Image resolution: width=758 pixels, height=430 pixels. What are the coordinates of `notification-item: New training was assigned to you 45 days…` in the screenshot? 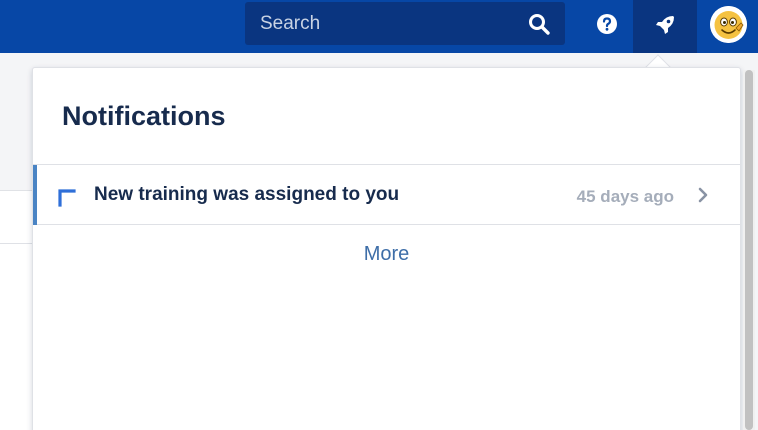 It's located at (386, 194).